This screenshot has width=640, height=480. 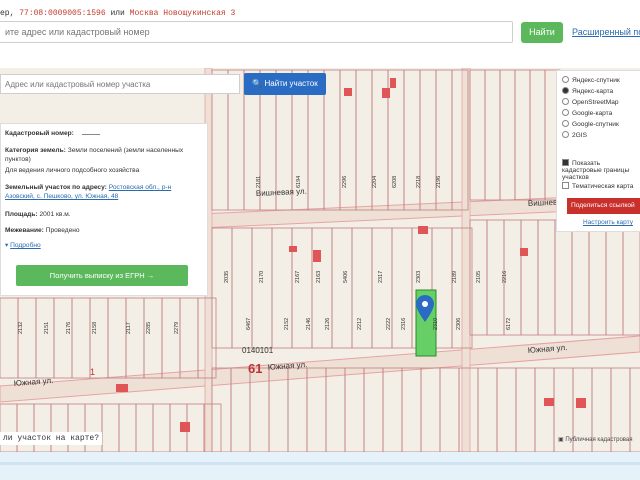 I want to click on area-value: 2001 кв.м., so click(x=55, y=214).